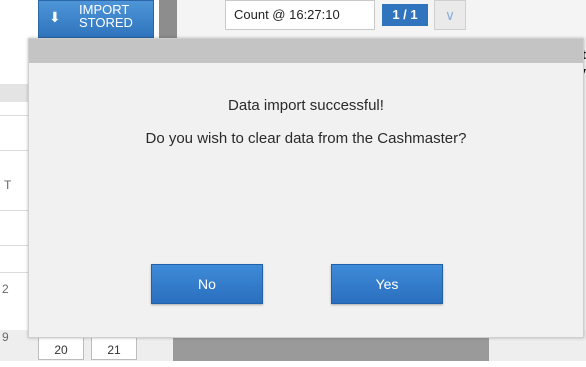 This screenshot has width=586, height=367. I want to click on left-panel-header, so click(15, 93).